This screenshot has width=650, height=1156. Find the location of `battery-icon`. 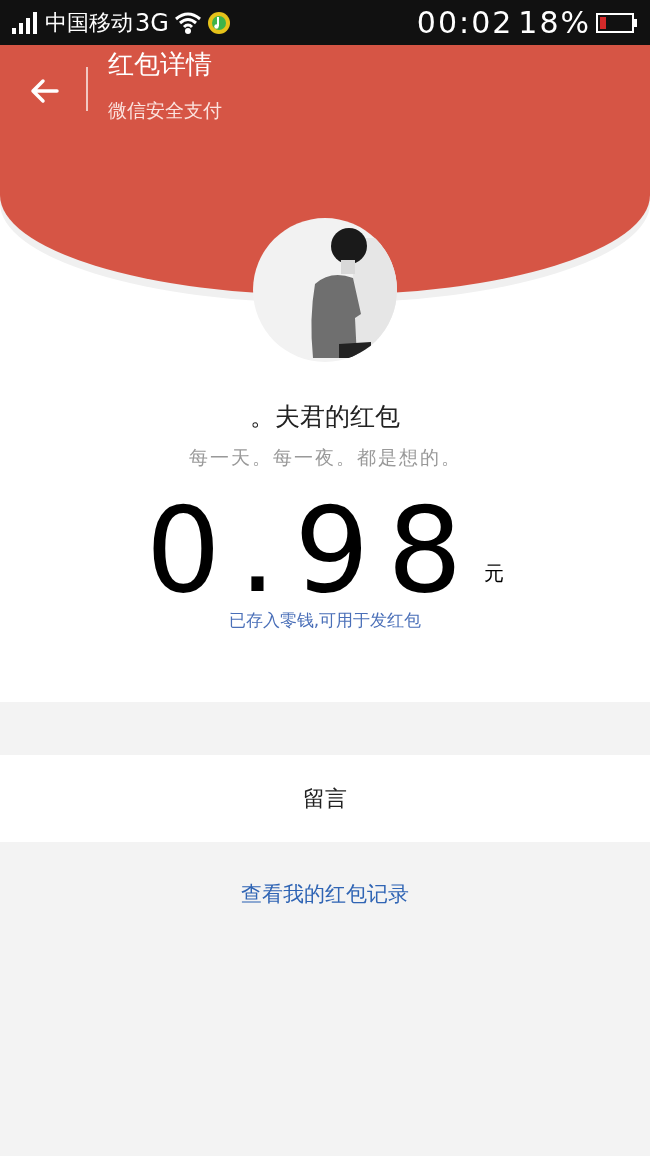

battery-icon is located at coordinates (617, 22).